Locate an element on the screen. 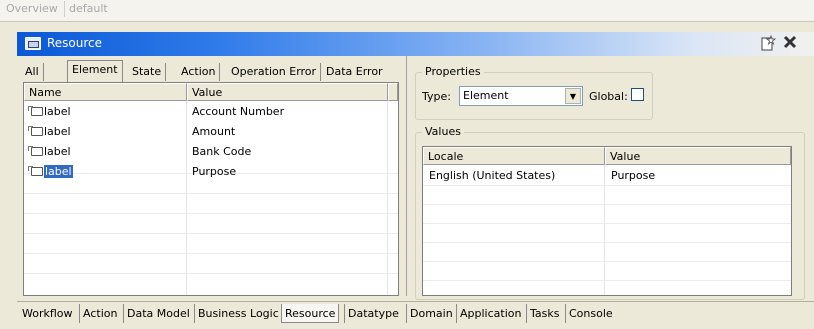 The width and height of the screenshot is (814, 329). top-tab-default: default is located at coordinates (88, 9).